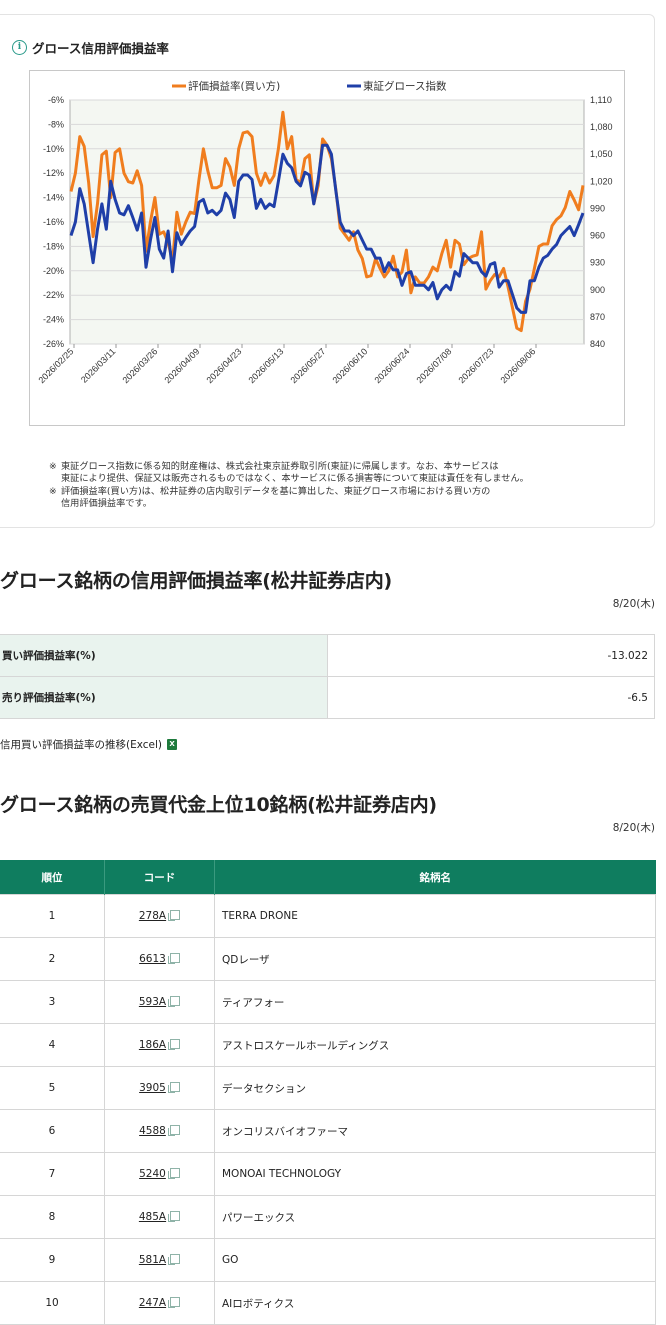  I want to click on stock-name-cell: データセクション, so click(435, 1088).